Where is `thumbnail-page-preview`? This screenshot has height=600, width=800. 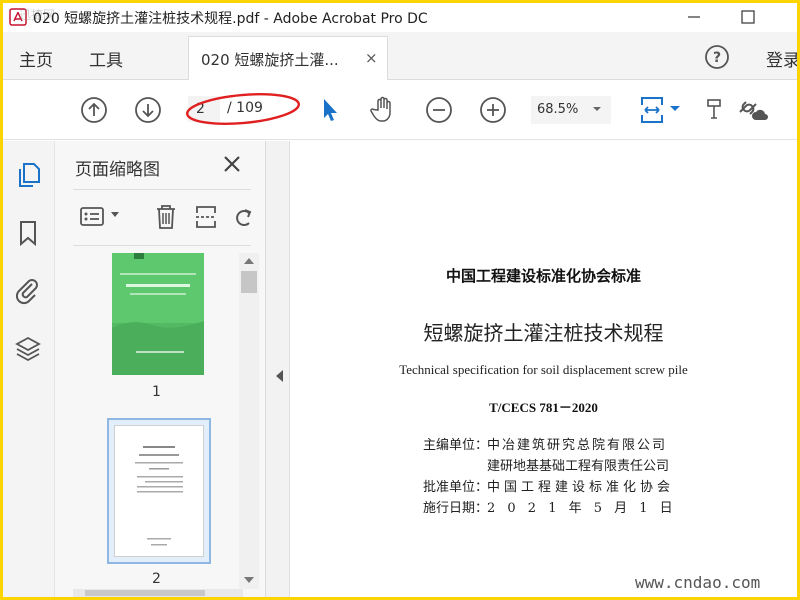
thumbnail-page-preview is located at coordinates (159, 491).